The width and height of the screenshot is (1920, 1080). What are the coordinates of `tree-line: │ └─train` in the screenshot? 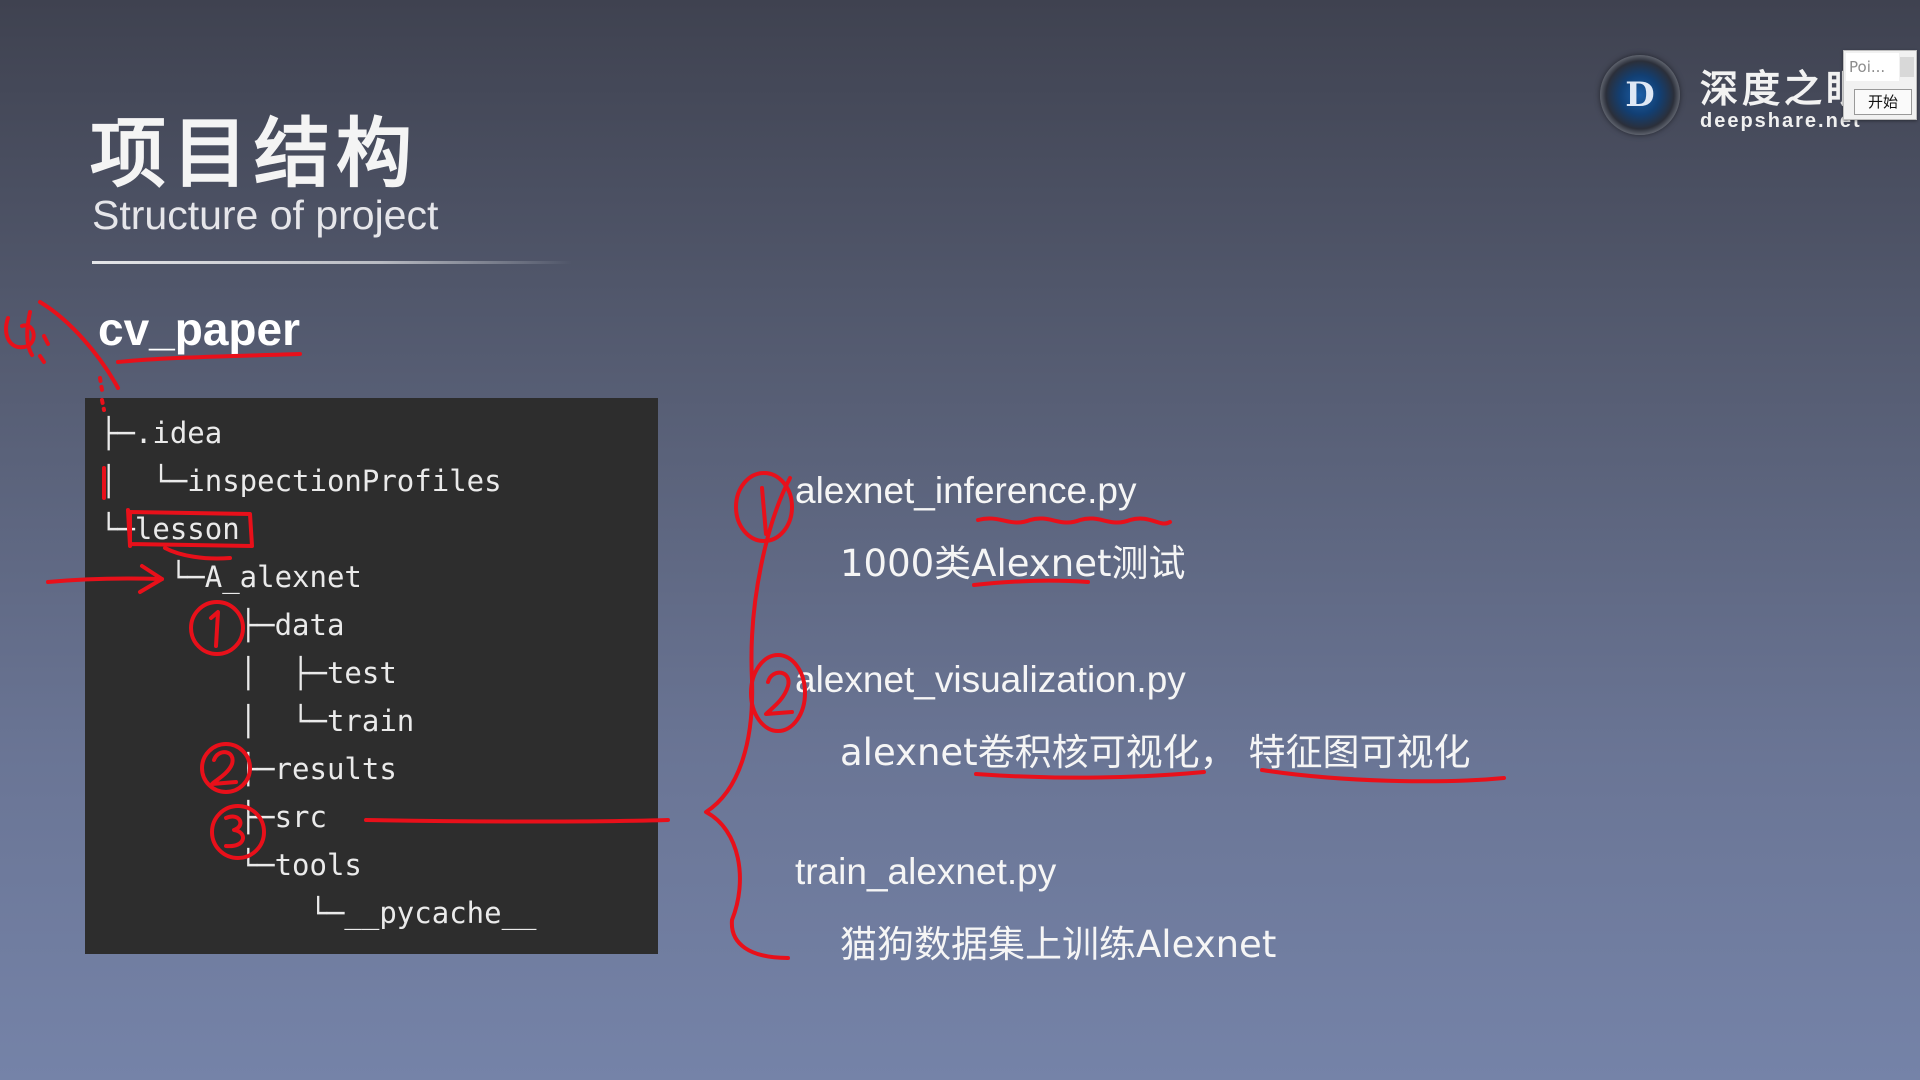 It's located at (257, 721).